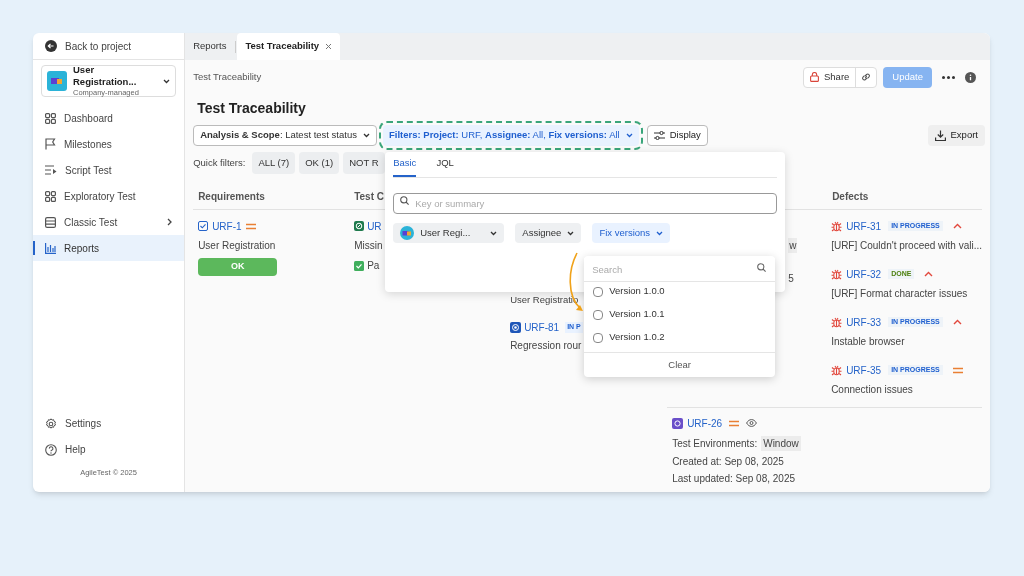  I want to click on download-icon, so click(940, 135).